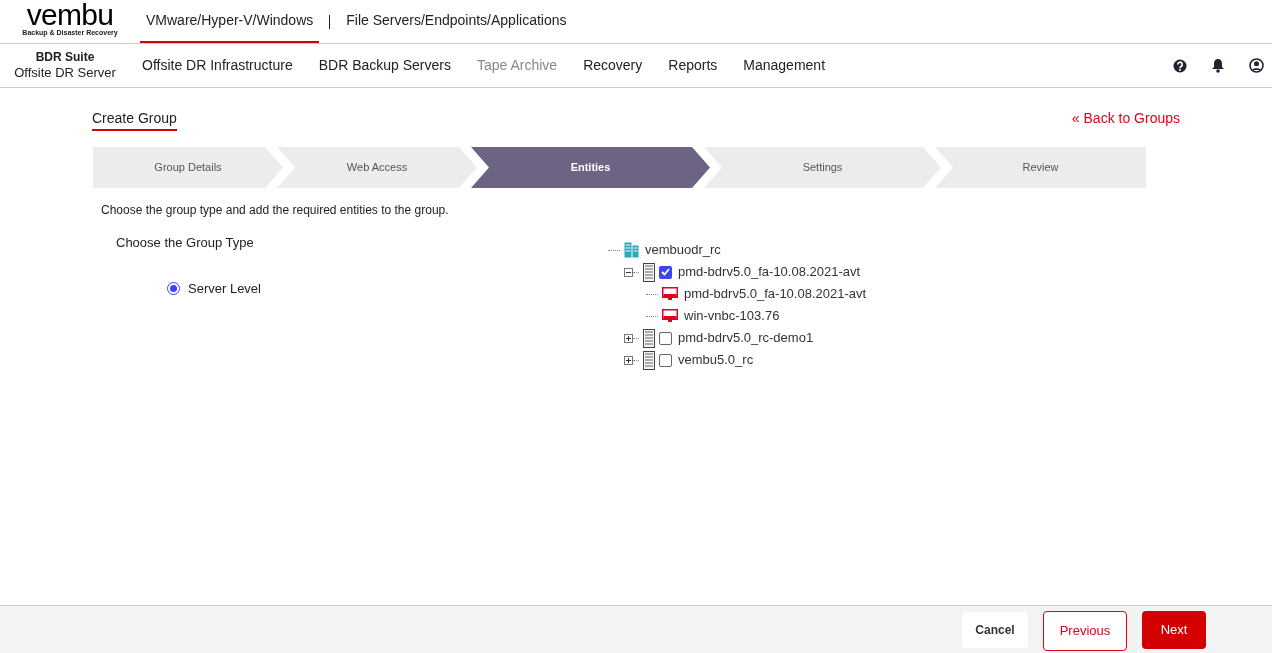 The height and width of the screenshot is (653, 1272). Describe the element at coordinates (224, 288) in the screenshot. I see `radio-label: Server Level` at that location.